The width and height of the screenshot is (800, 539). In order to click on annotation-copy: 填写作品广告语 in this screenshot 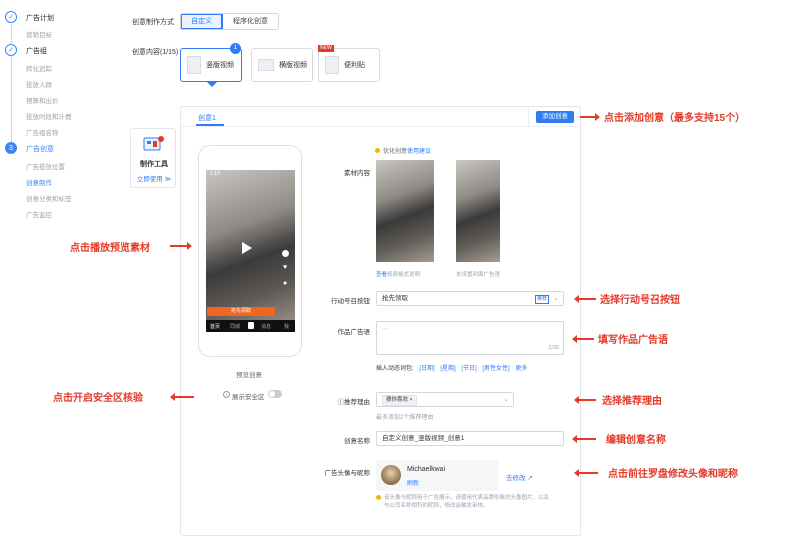, I will do `click(633, 340)`.